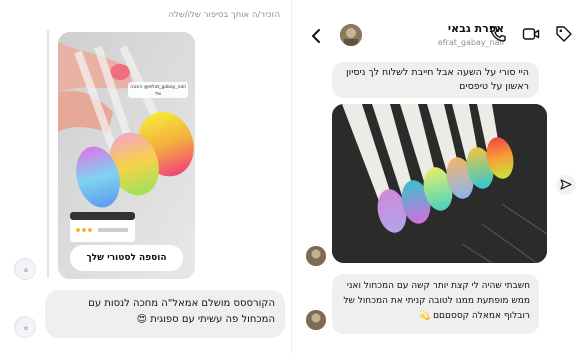  I want to click on contact-avatar, so click(351, 35).